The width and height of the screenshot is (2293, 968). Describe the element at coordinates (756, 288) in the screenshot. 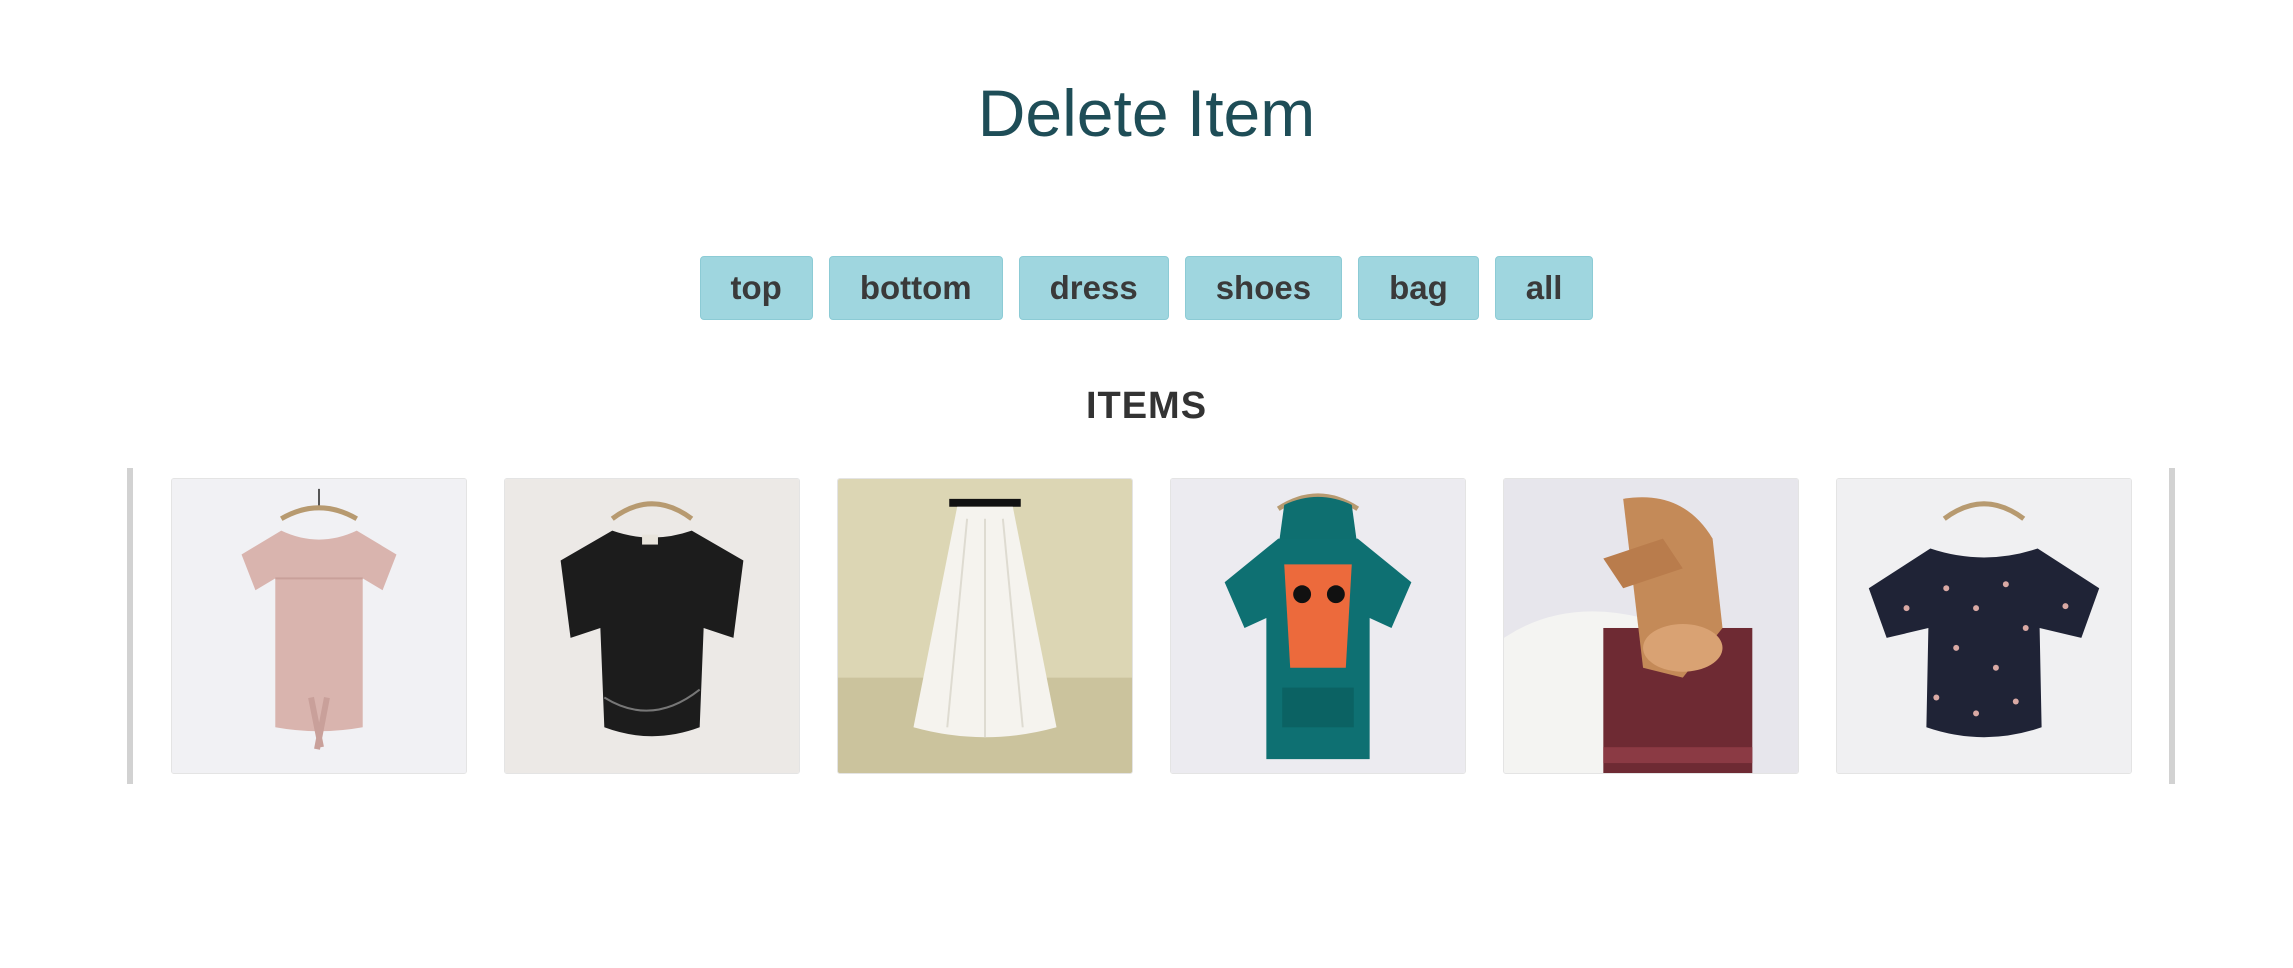

I see `filter-top-button: top` at that location.